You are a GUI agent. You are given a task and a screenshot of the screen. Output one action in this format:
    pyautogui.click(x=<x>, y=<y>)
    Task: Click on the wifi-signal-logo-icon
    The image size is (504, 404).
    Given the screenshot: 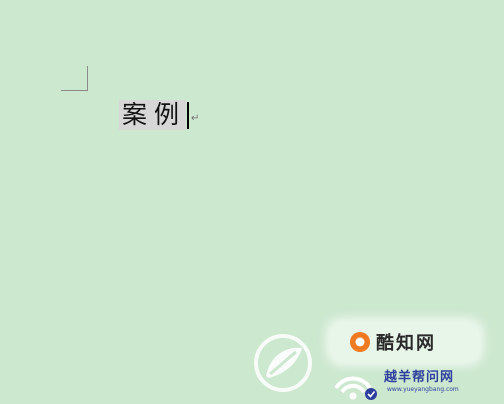 What is the action you would take?
    pyautogui.click(x=355, y=383)
    